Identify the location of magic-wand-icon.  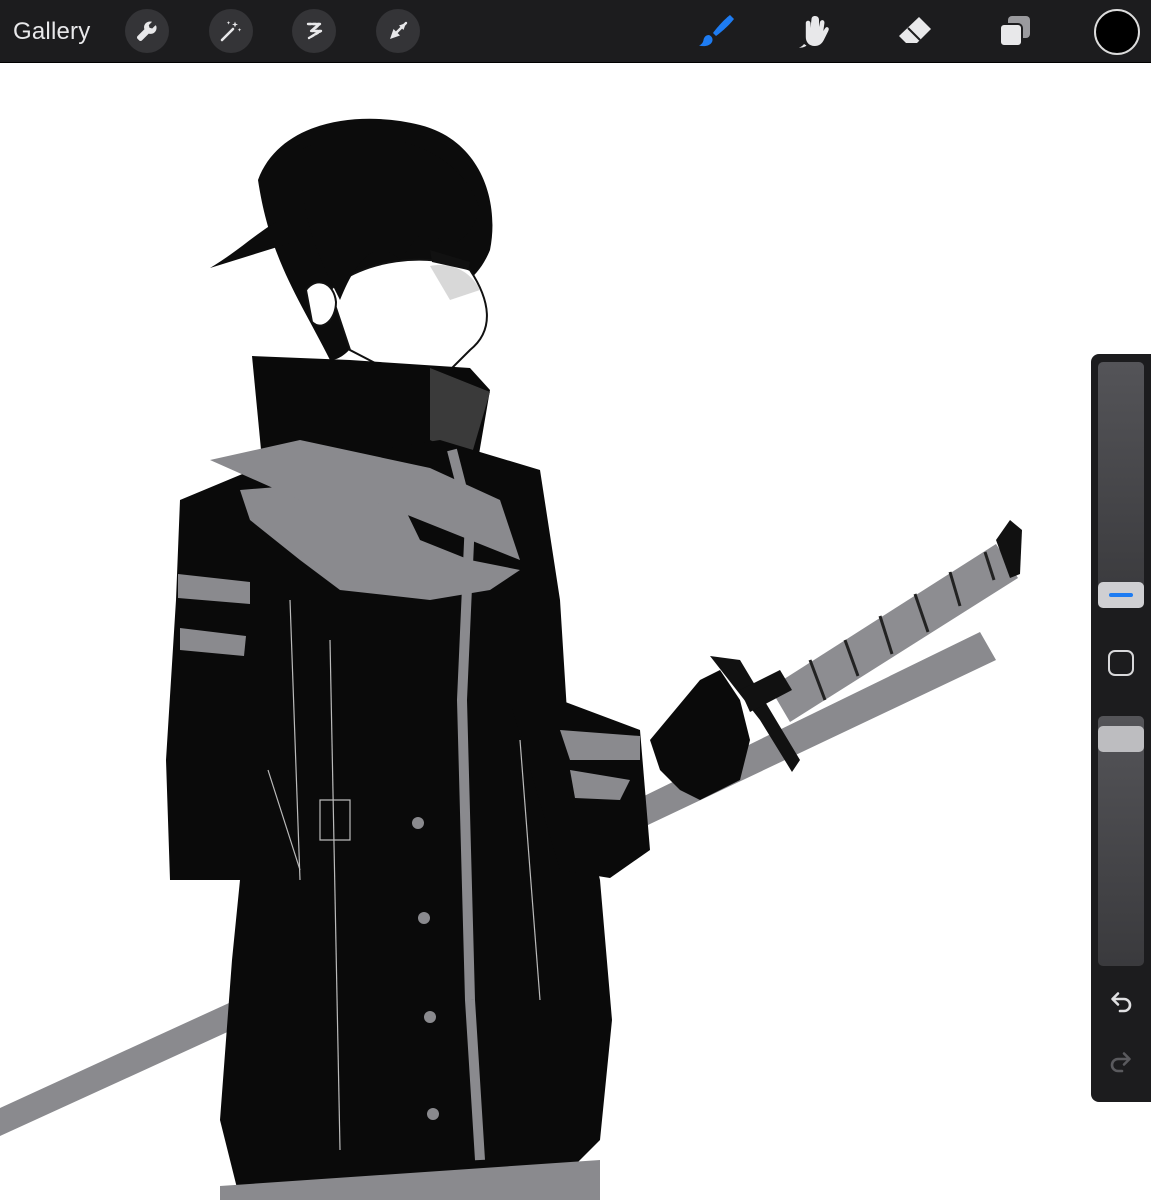
(231, 31).